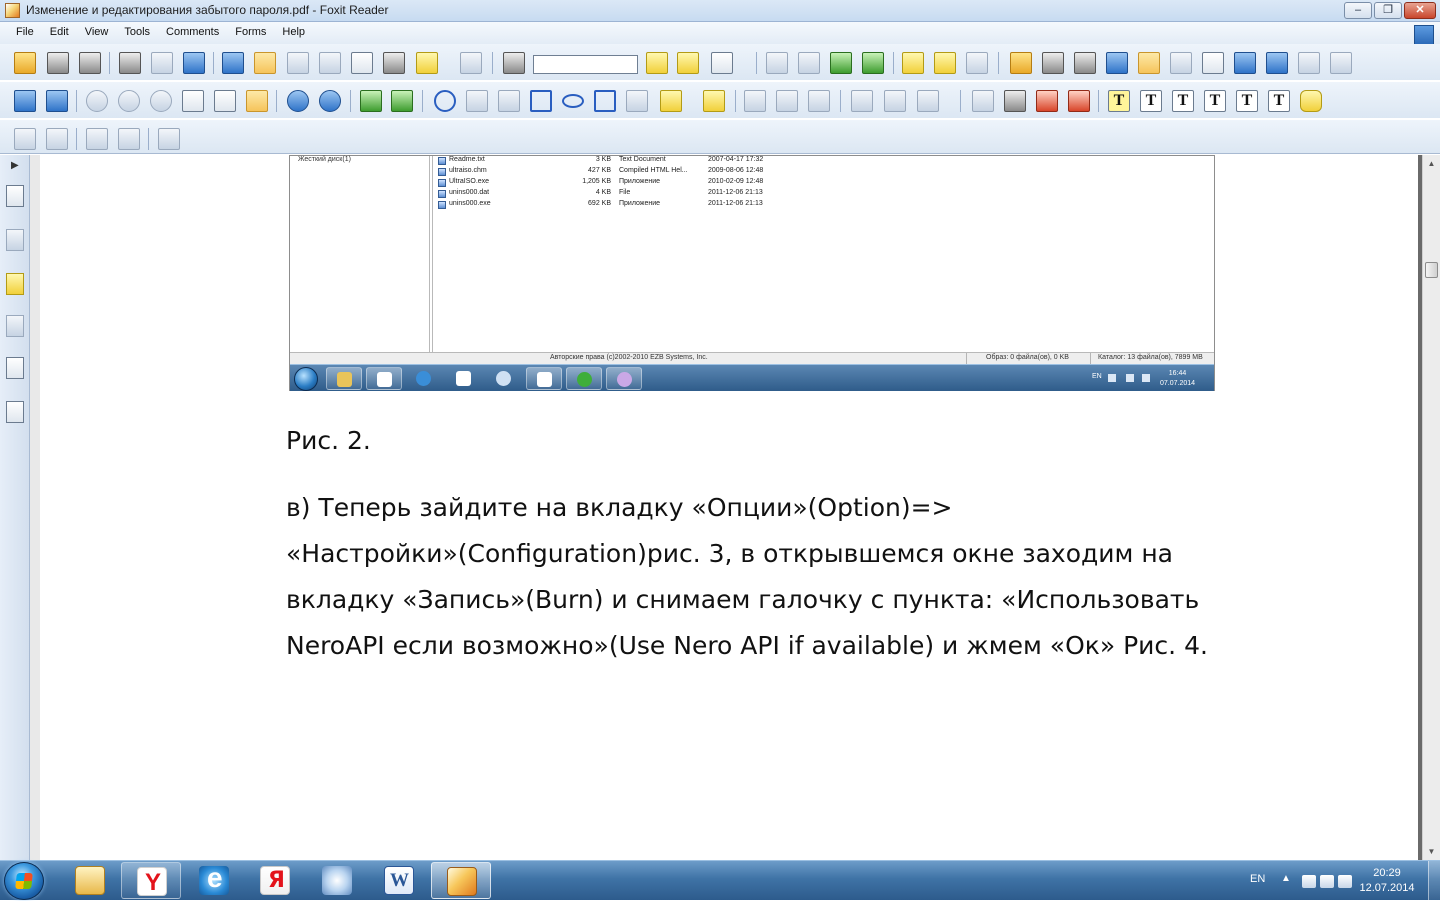 The image size is (1440, 901). What do you see at coordinates (57, 139) in the screenshot?
I see `read-page-icon` at bounding box center [57, 139].